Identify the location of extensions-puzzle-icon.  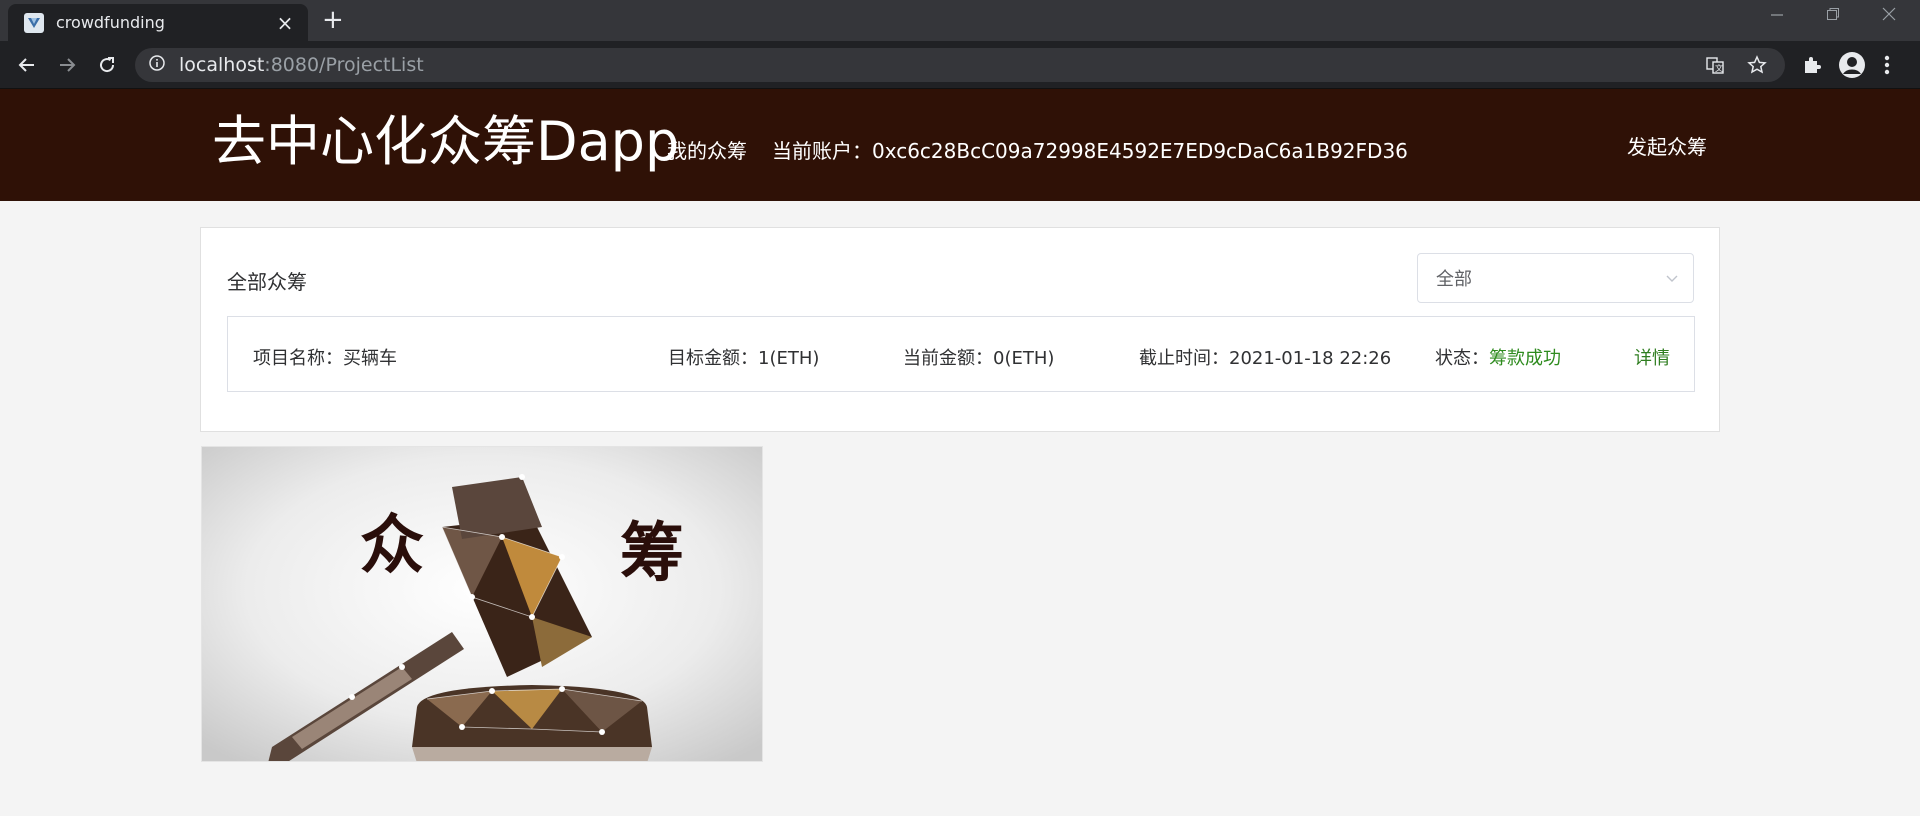
(1812, 65).